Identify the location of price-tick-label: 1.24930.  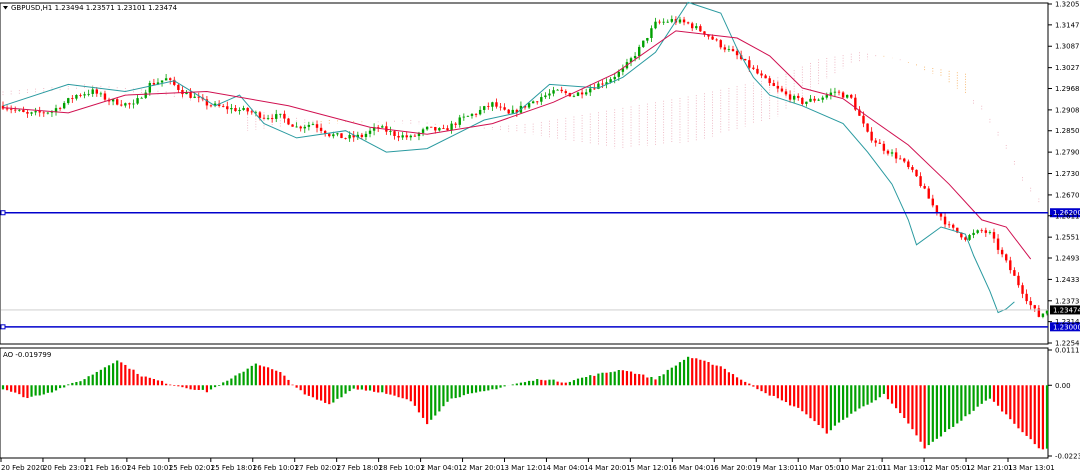
(1067, 259).